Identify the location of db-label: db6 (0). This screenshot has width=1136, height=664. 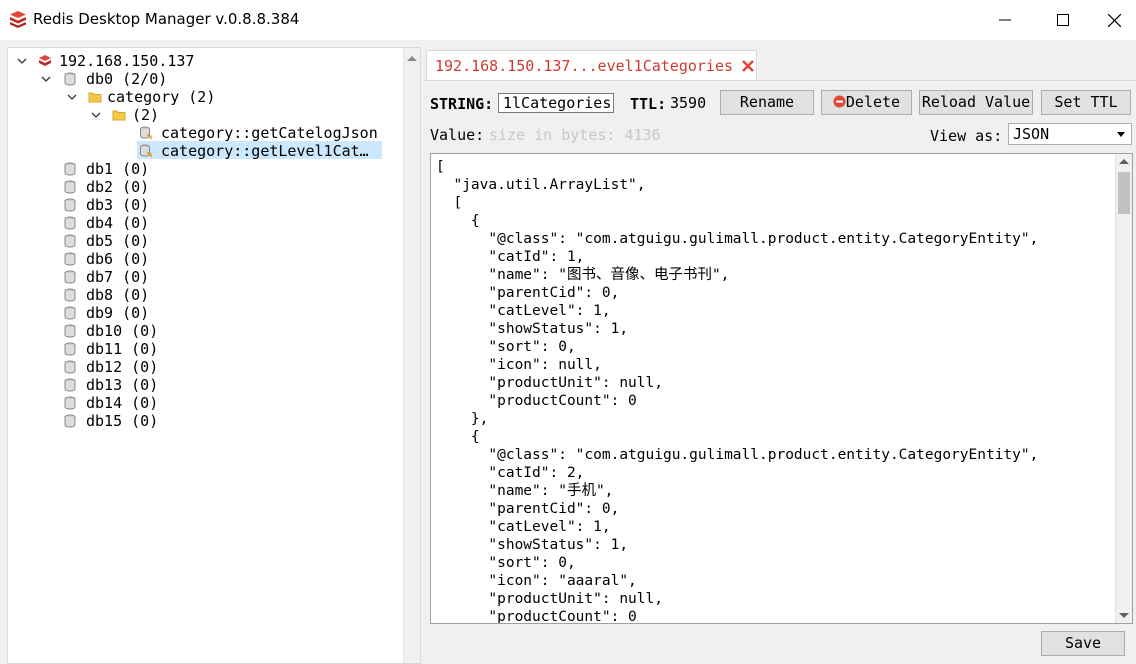
(118, 259).